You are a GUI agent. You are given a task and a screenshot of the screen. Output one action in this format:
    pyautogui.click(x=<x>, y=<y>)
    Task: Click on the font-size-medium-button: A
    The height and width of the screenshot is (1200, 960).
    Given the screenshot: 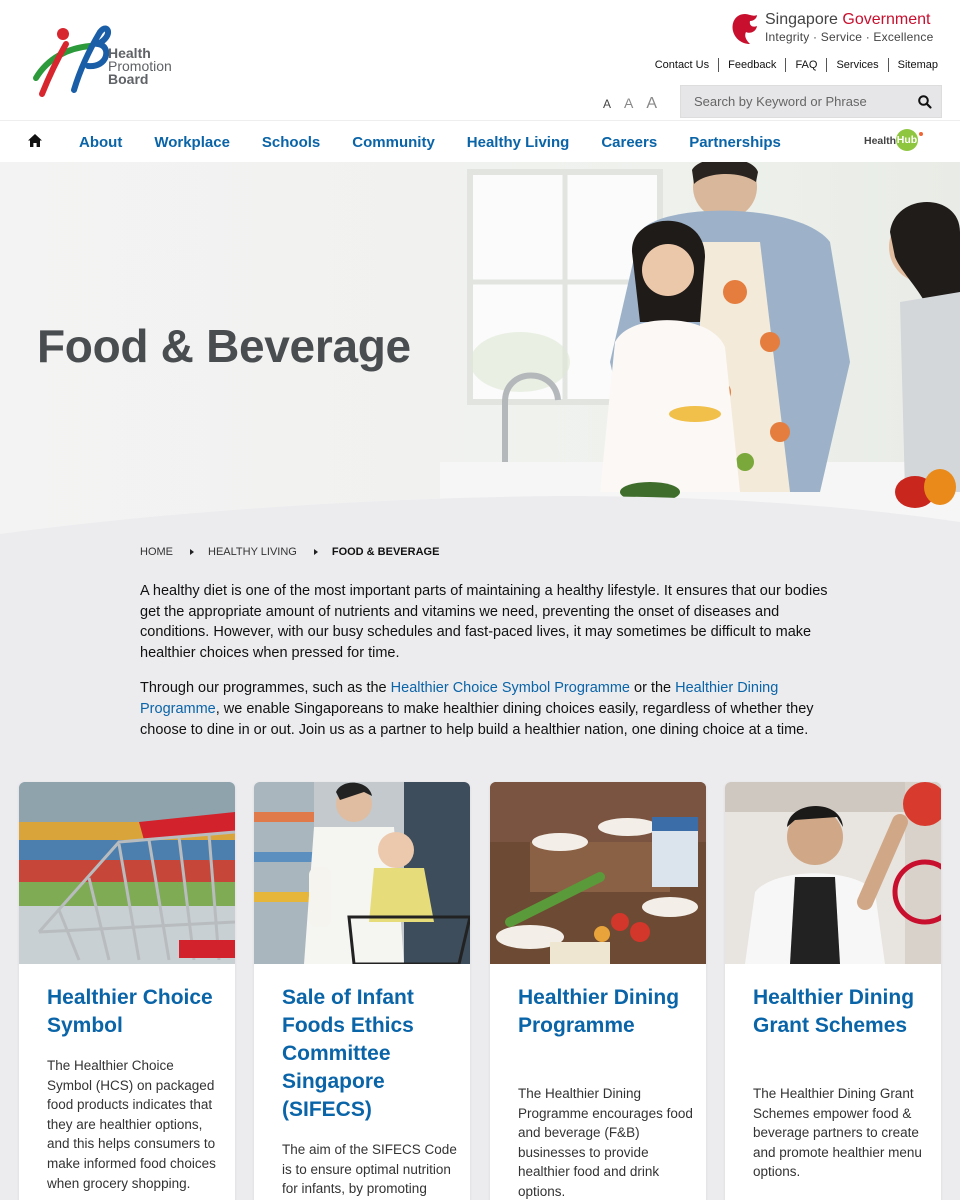 What is the action you would take?
    pyautogui.click(x=628, y=103)
    